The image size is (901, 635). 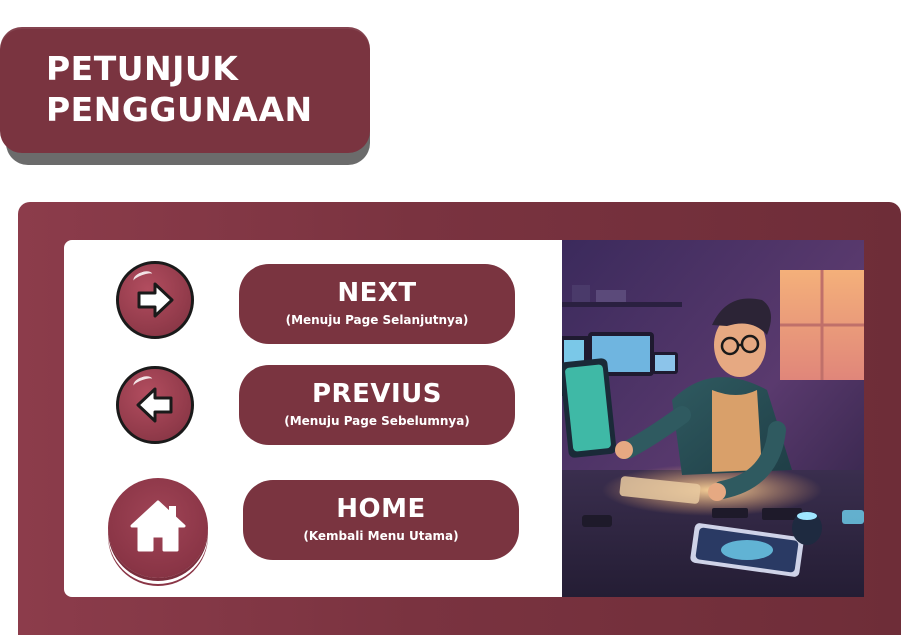 I want to click on previous-button: PREVIUS (Menuju Page Sebelumnya), so click(x=377, y=405).